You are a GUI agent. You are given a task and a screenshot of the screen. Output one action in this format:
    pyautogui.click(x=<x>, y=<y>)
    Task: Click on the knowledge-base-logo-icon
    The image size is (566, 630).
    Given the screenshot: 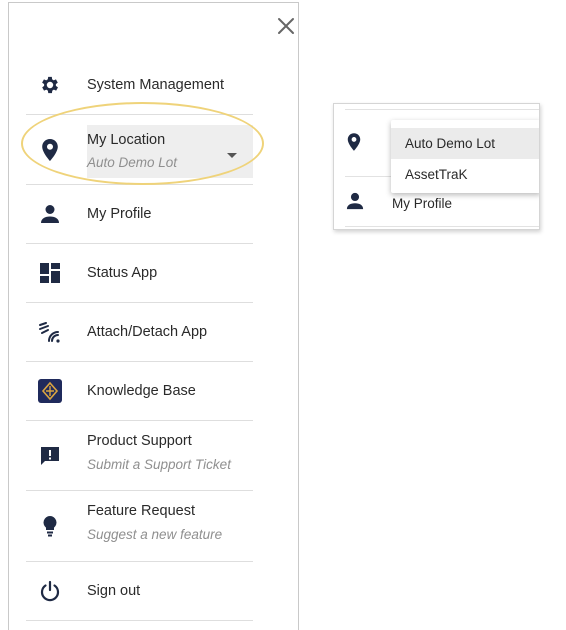 What is the action you would take?
    pyautogui.click(x=50, y=391)
    